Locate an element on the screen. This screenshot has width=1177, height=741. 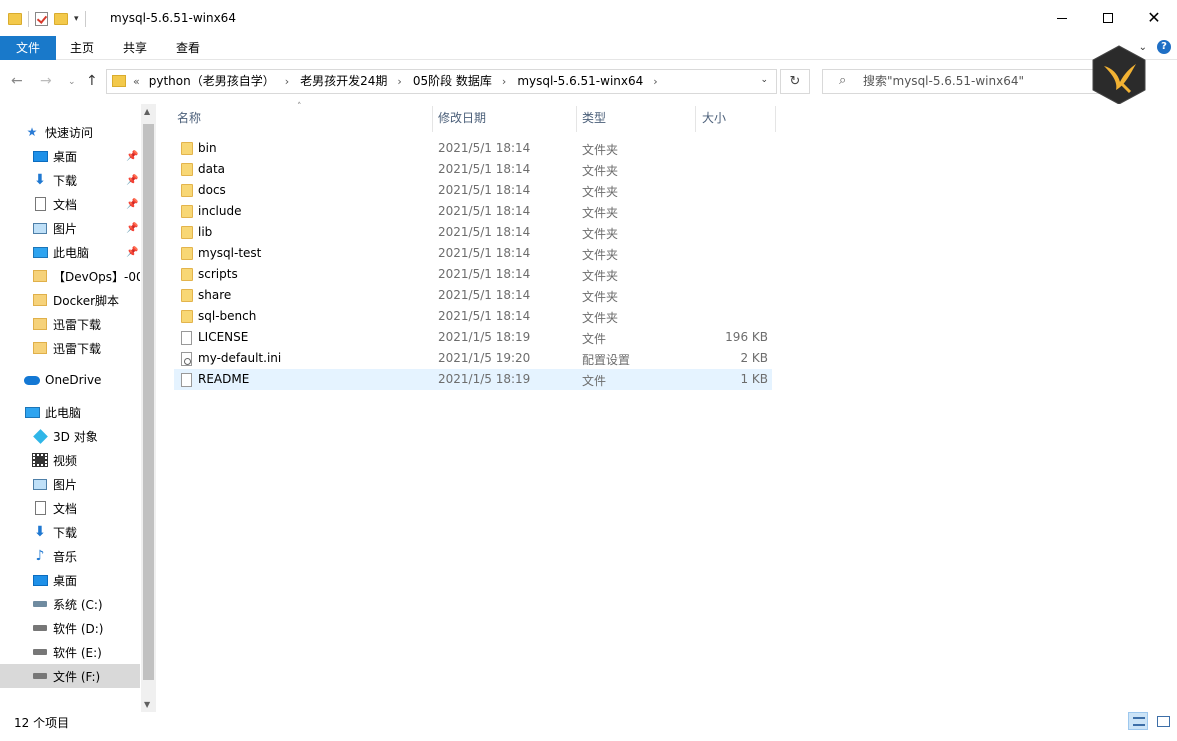
sidebar-item-pictures-pc: 图片 is located at coordinates (70, 484).